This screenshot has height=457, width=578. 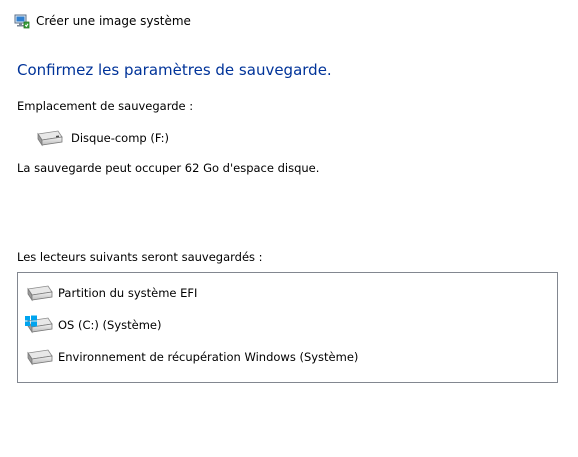 What do you see at coordinates (22, 21) in the screenshot?
I see `backup-app-icon` at bounding box center [22, 21].